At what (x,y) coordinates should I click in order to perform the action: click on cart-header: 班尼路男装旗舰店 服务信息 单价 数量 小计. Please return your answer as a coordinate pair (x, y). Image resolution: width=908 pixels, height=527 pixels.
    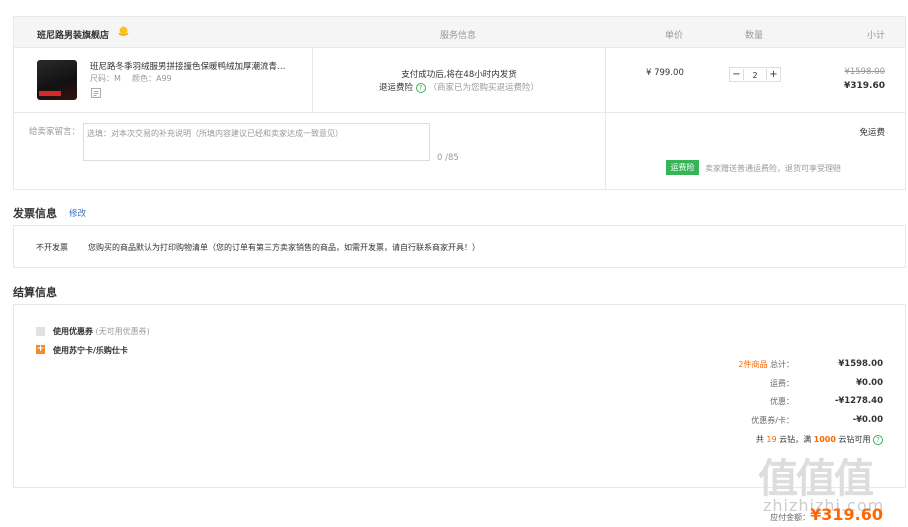
    Looking at the image, I should click on (459, 32).